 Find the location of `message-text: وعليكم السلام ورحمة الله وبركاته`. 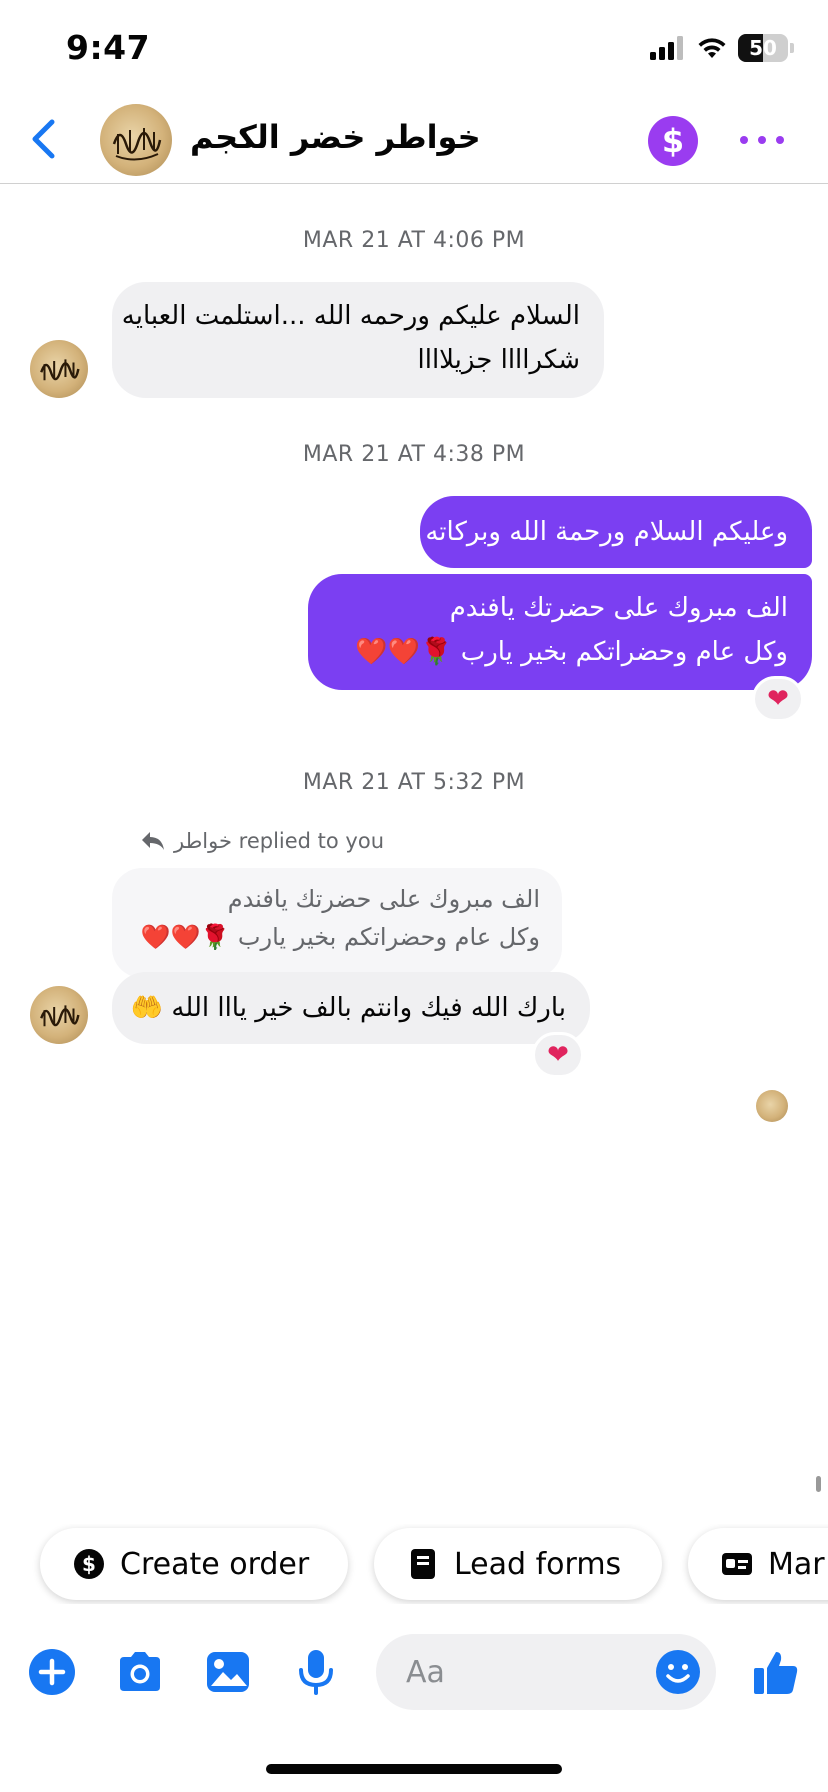

message-text: وعليكم السلام ورحمة الله وبركاته is located at coordinates (606, 532).